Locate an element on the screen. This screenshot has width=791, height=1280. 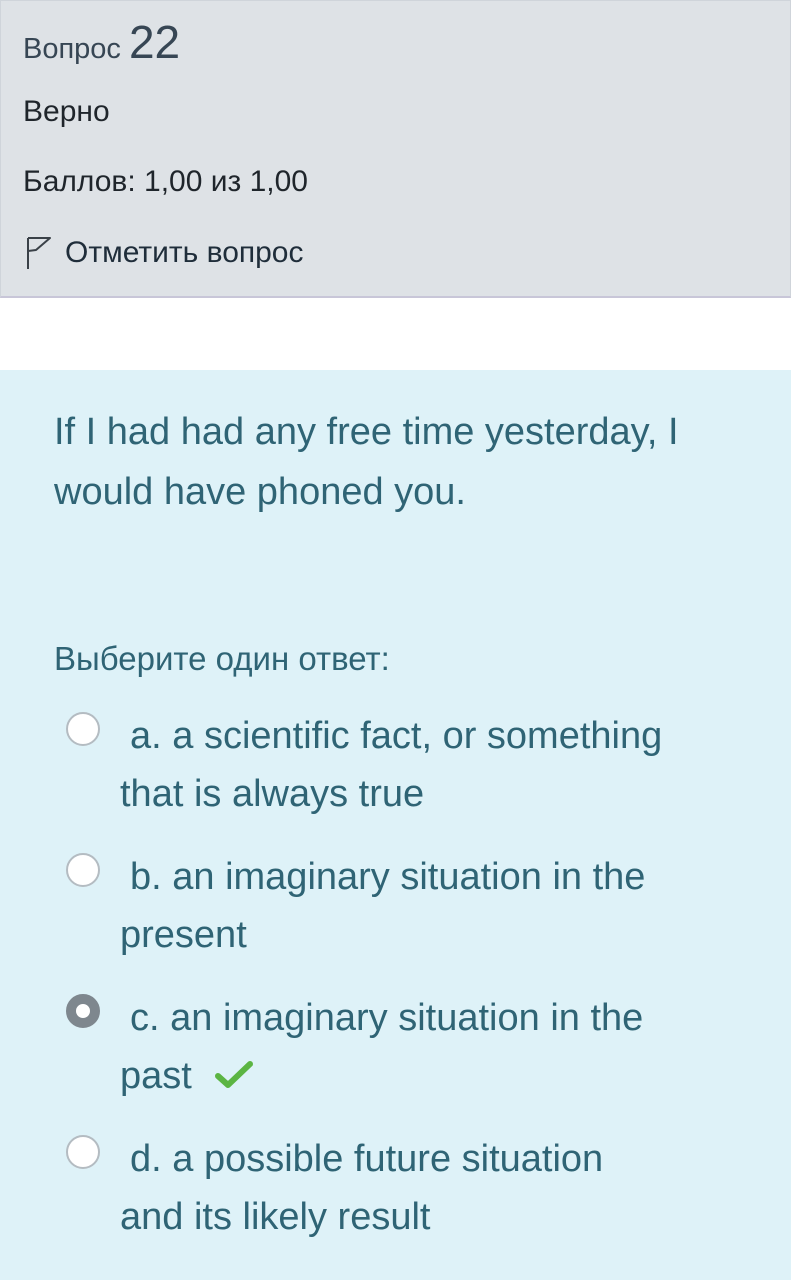
option-text-continued: and its likely result is located at coordinates (275, 1217).